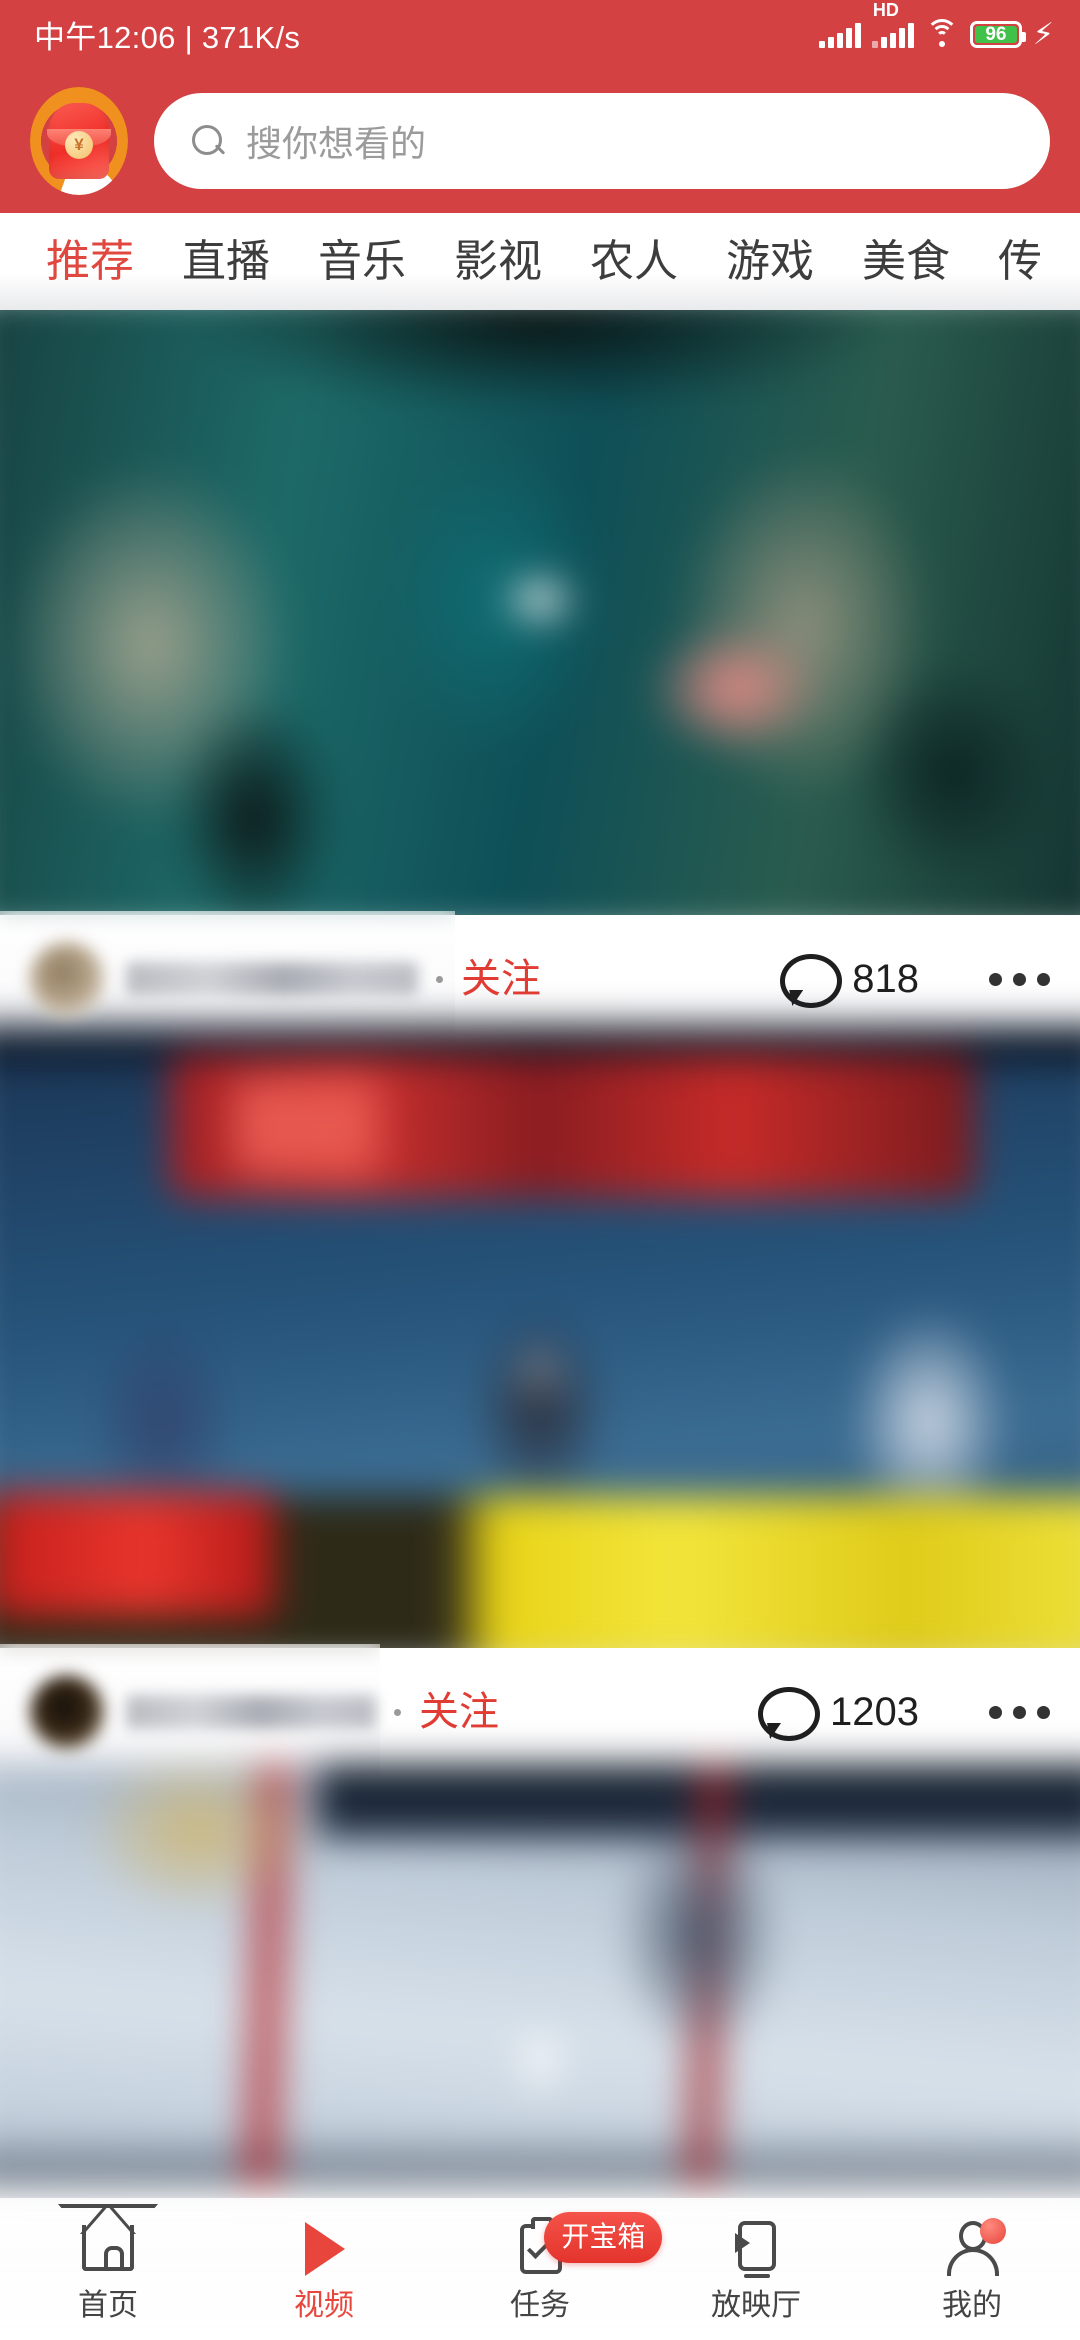  I want to click on nav-item-screening-room: 放映厅, so click(756, 2268).